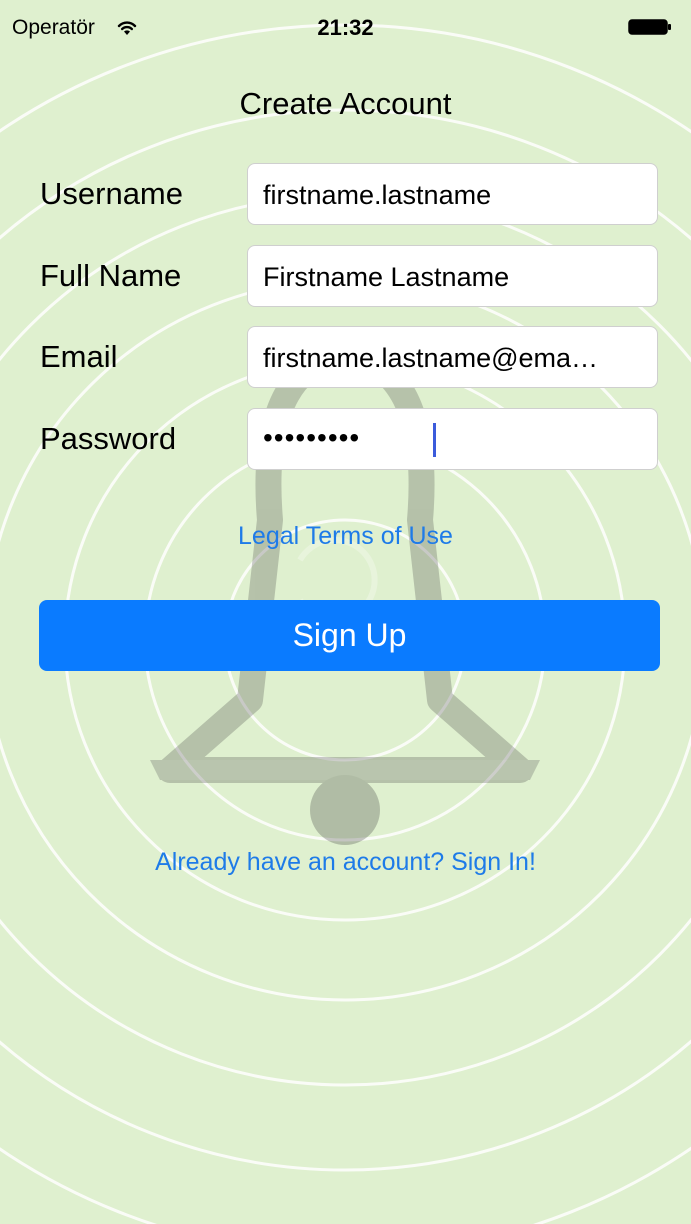 The image size is (691, 1224). I want to click on username-value: firstname.lastname, so click(377, 195).